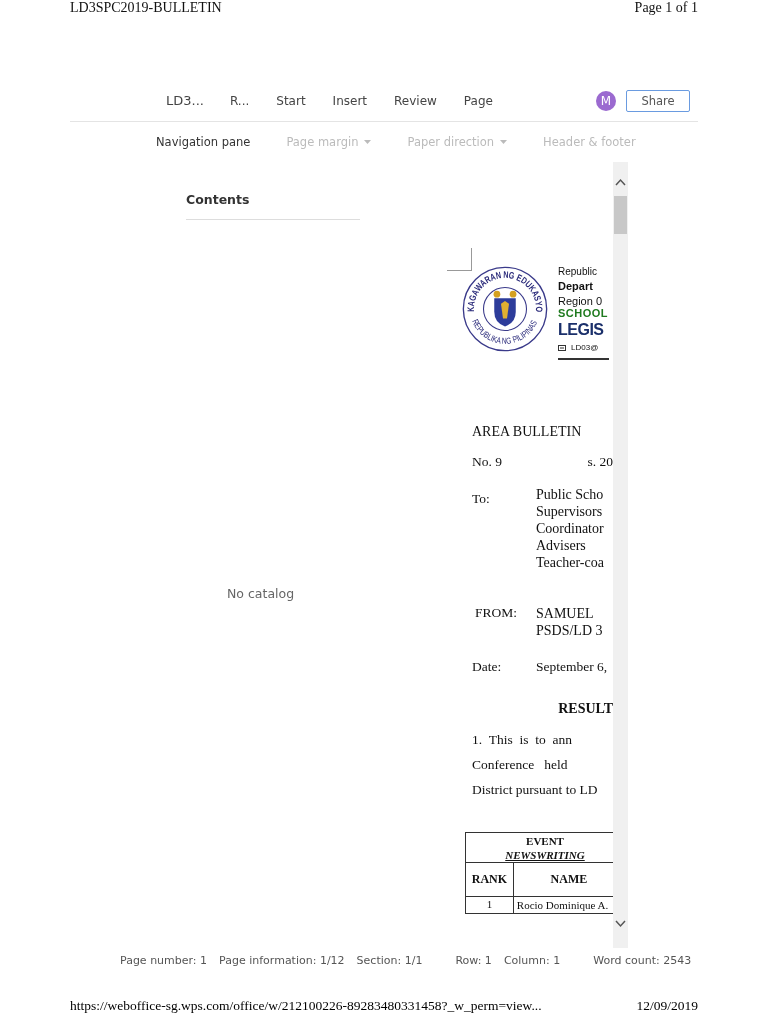  I want to click on toolbar-tab: Insert, so click(350, 100).